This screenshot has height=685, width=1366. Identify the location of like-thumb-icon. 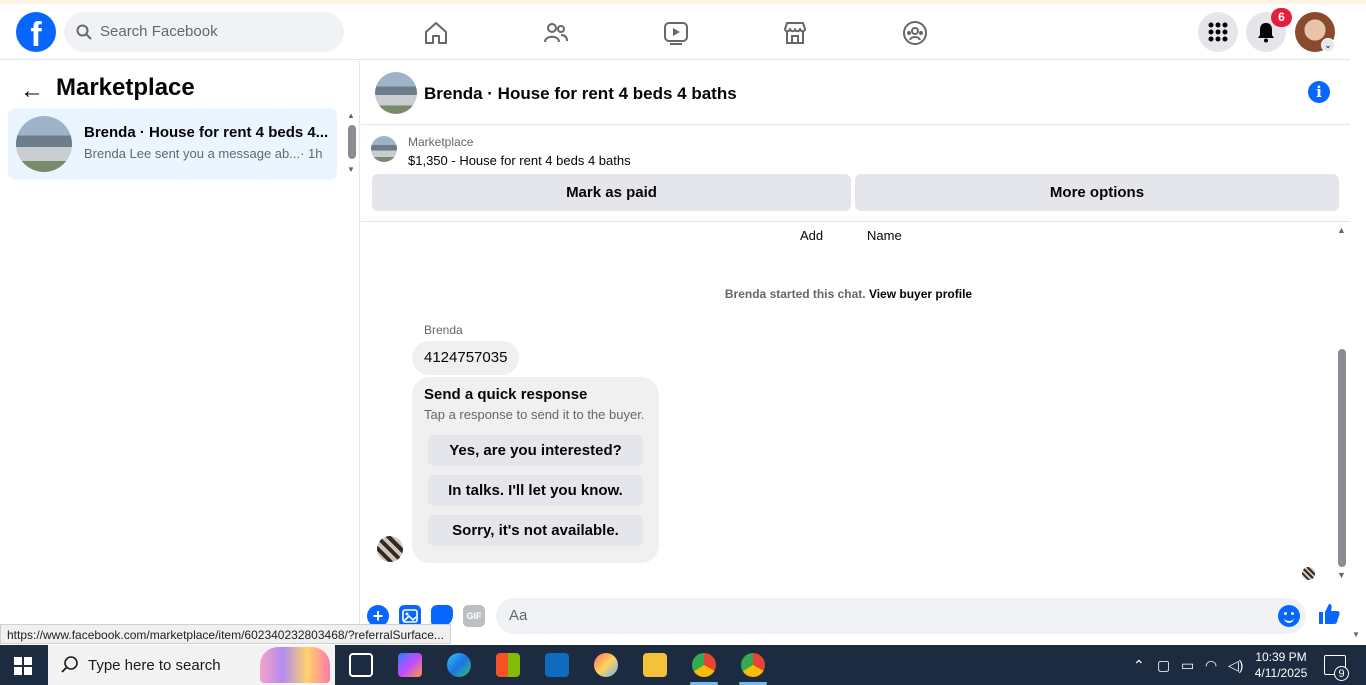
(1329, 615).